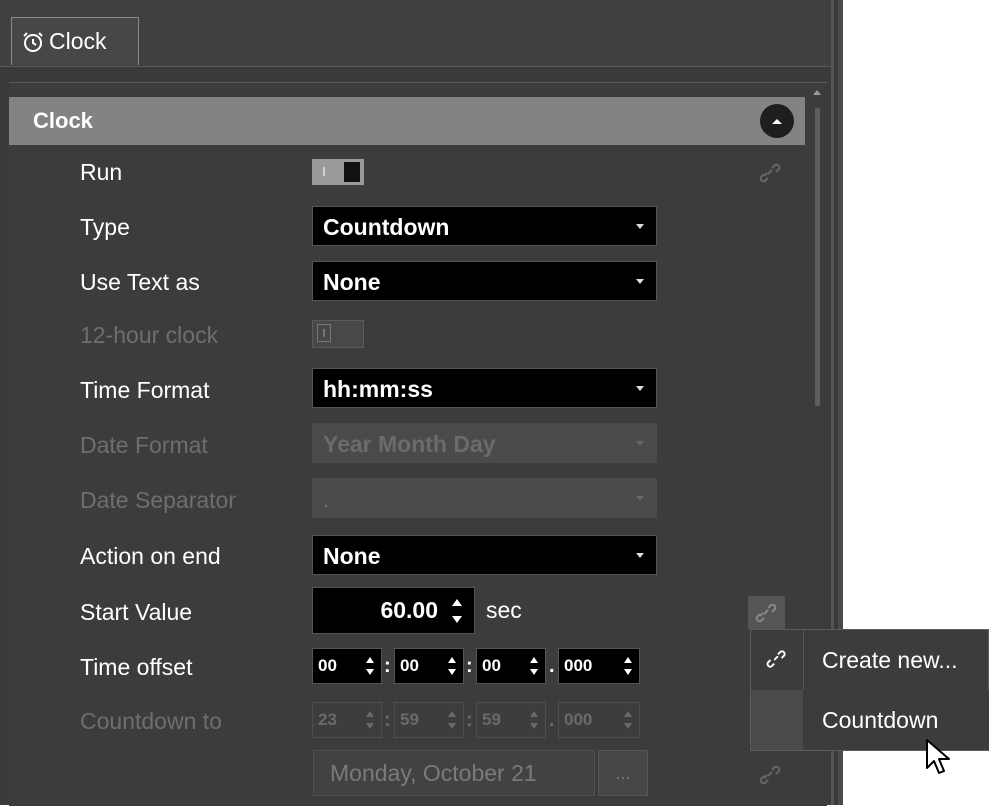 Image resolution: width=989 pixels, height=806 pixels. Describe the element at coordinates (105, 227) in the screenshot. I see `type-label: Type` at that location.